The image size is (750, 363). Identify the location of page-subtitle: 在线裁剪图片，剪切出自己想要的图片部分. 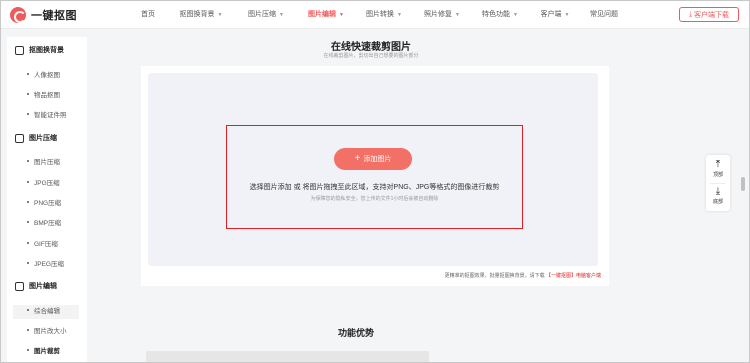
(371, 56).